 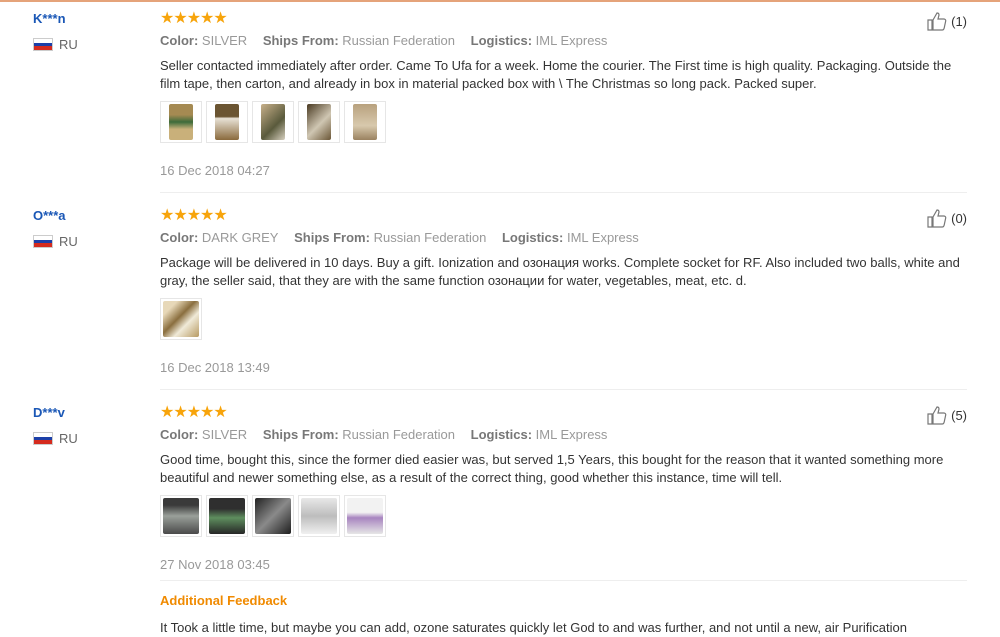 I want to click on reviewer-name: K***n, so click(x=55, y=19).